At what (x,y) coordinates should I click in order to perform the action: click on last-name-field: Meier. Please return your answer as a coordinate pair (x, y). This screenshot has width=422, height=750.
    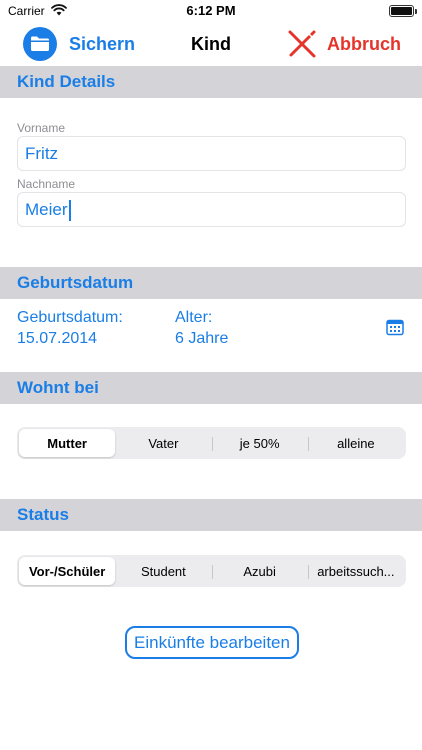
    Looking at the image, I should click on (211, 209).